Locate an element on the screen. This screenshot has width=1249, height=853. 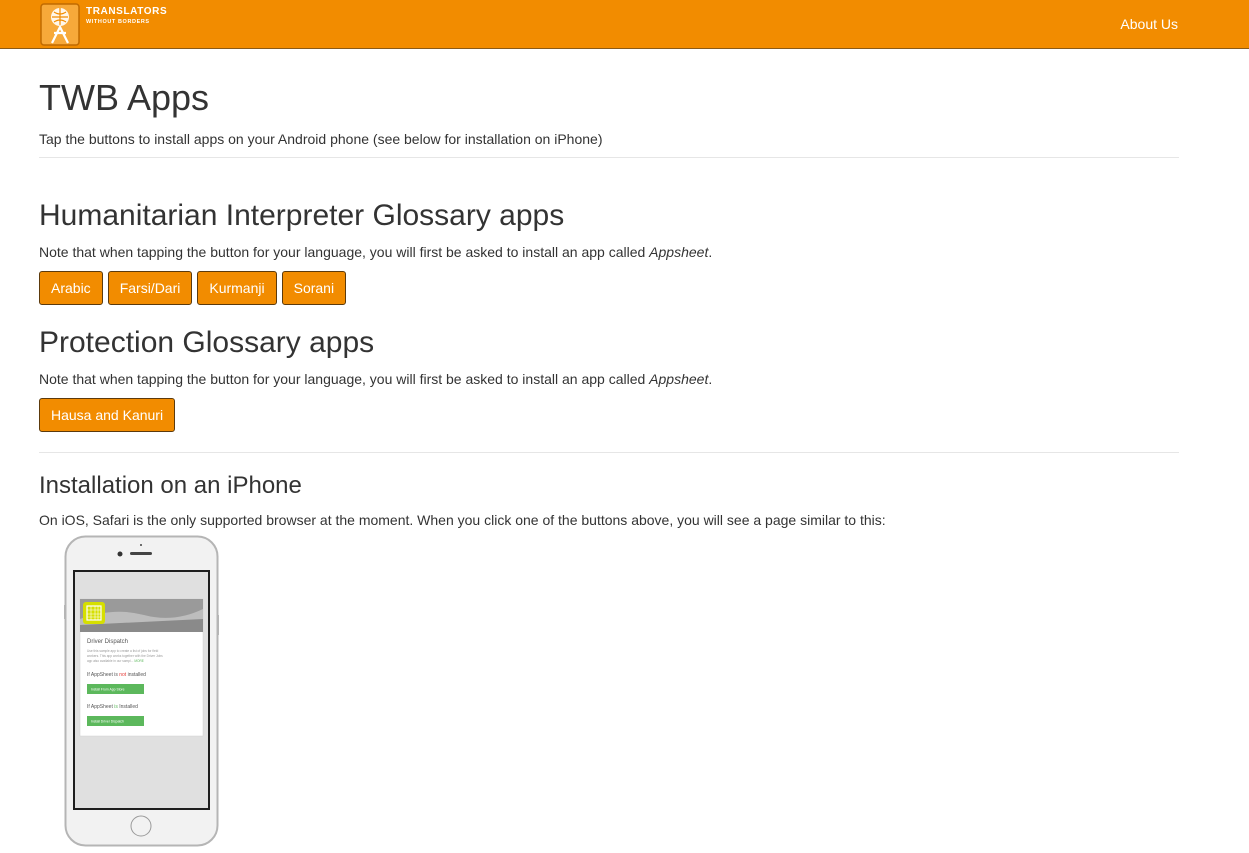
phone-label-post: installed is located at coordinates (136, 675).